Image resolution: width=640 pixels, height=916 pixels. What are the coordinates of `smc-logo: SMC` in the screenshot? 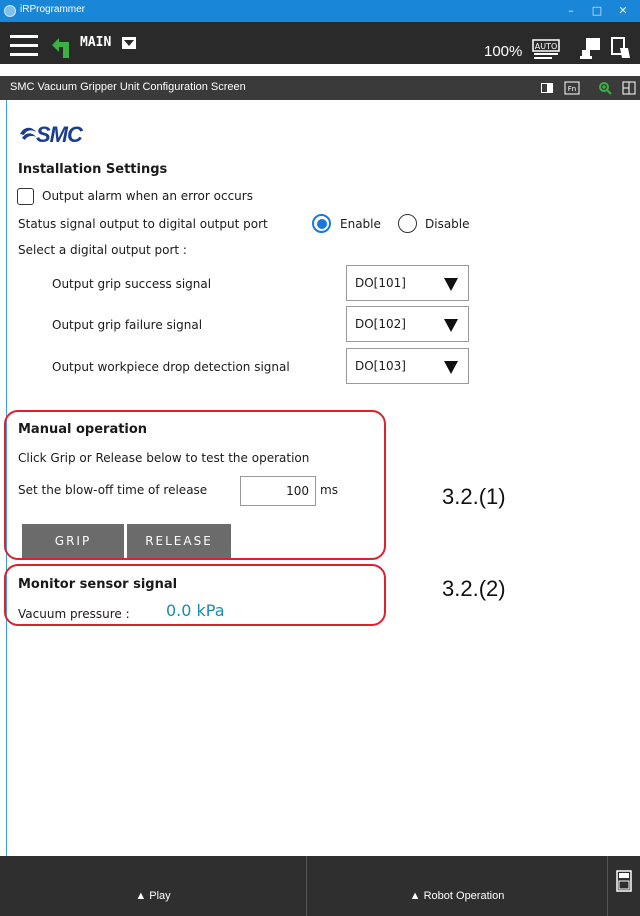 It's located at (63, 135).